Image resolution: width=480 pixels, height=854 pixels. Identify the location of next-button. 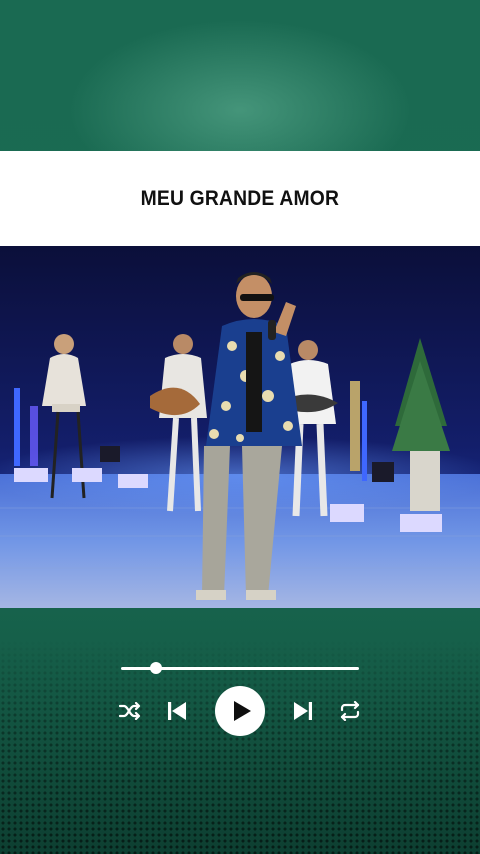
(303, 711).